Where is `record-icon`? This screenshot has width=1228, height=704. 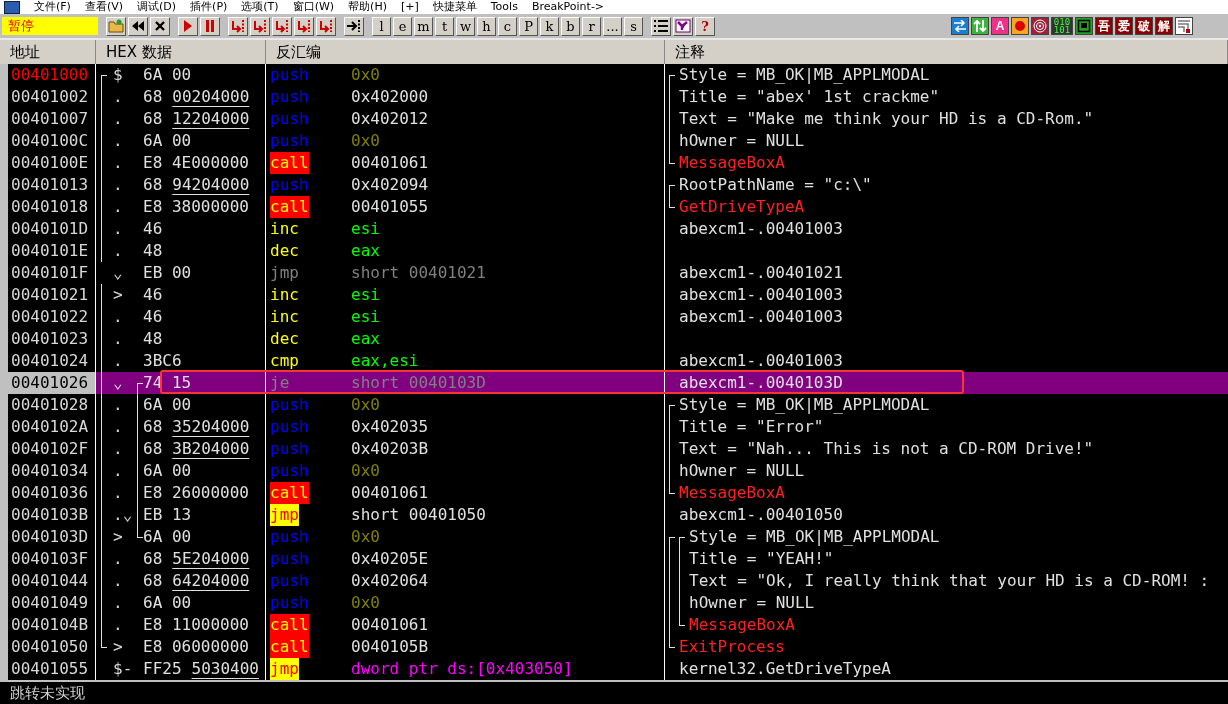 record-icon is located at coordinates (1020, 26).